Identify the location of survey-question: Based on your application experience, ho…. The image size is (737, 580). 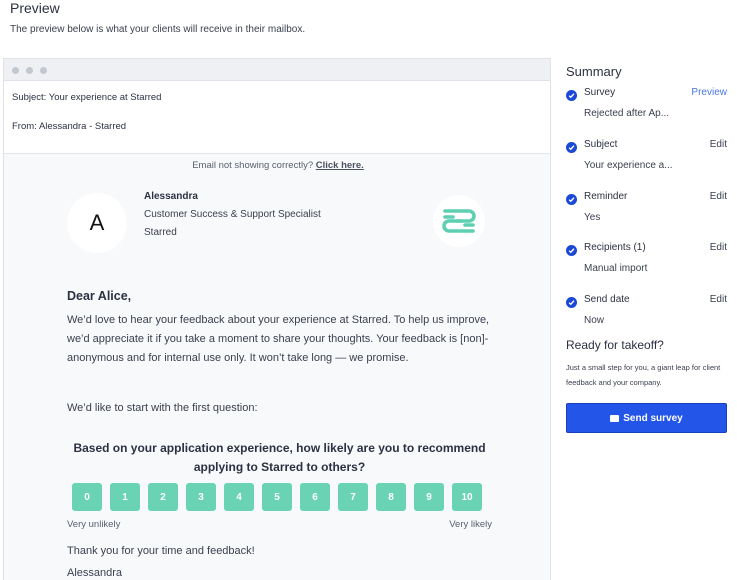
(279, 457).